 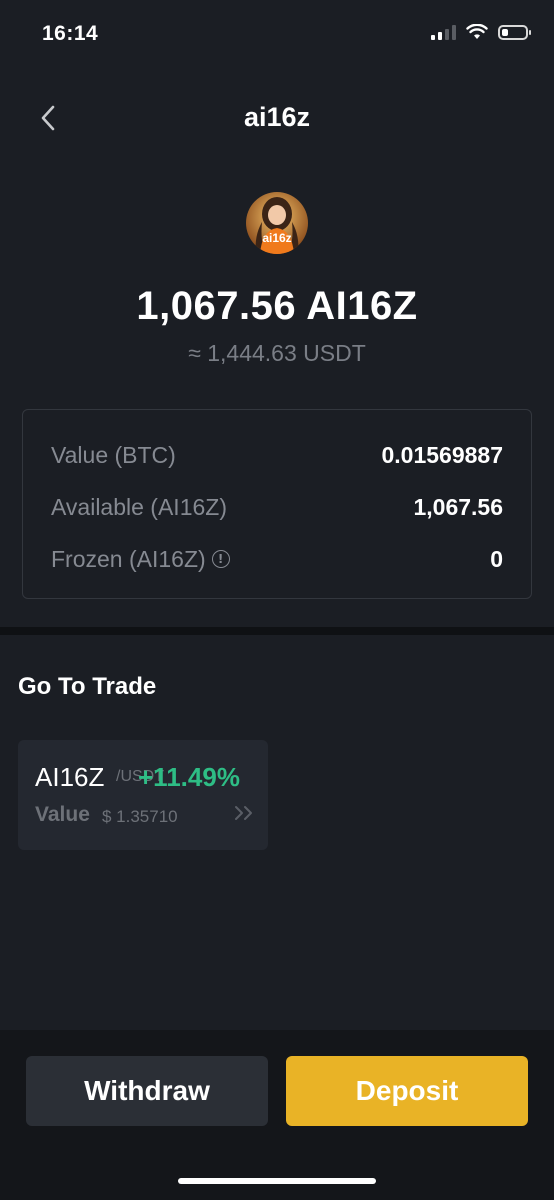 I want to click on trade-pair-card: /USDT AI16Z +11.49% Value $ 1.35710, so click(x=143, y=795).